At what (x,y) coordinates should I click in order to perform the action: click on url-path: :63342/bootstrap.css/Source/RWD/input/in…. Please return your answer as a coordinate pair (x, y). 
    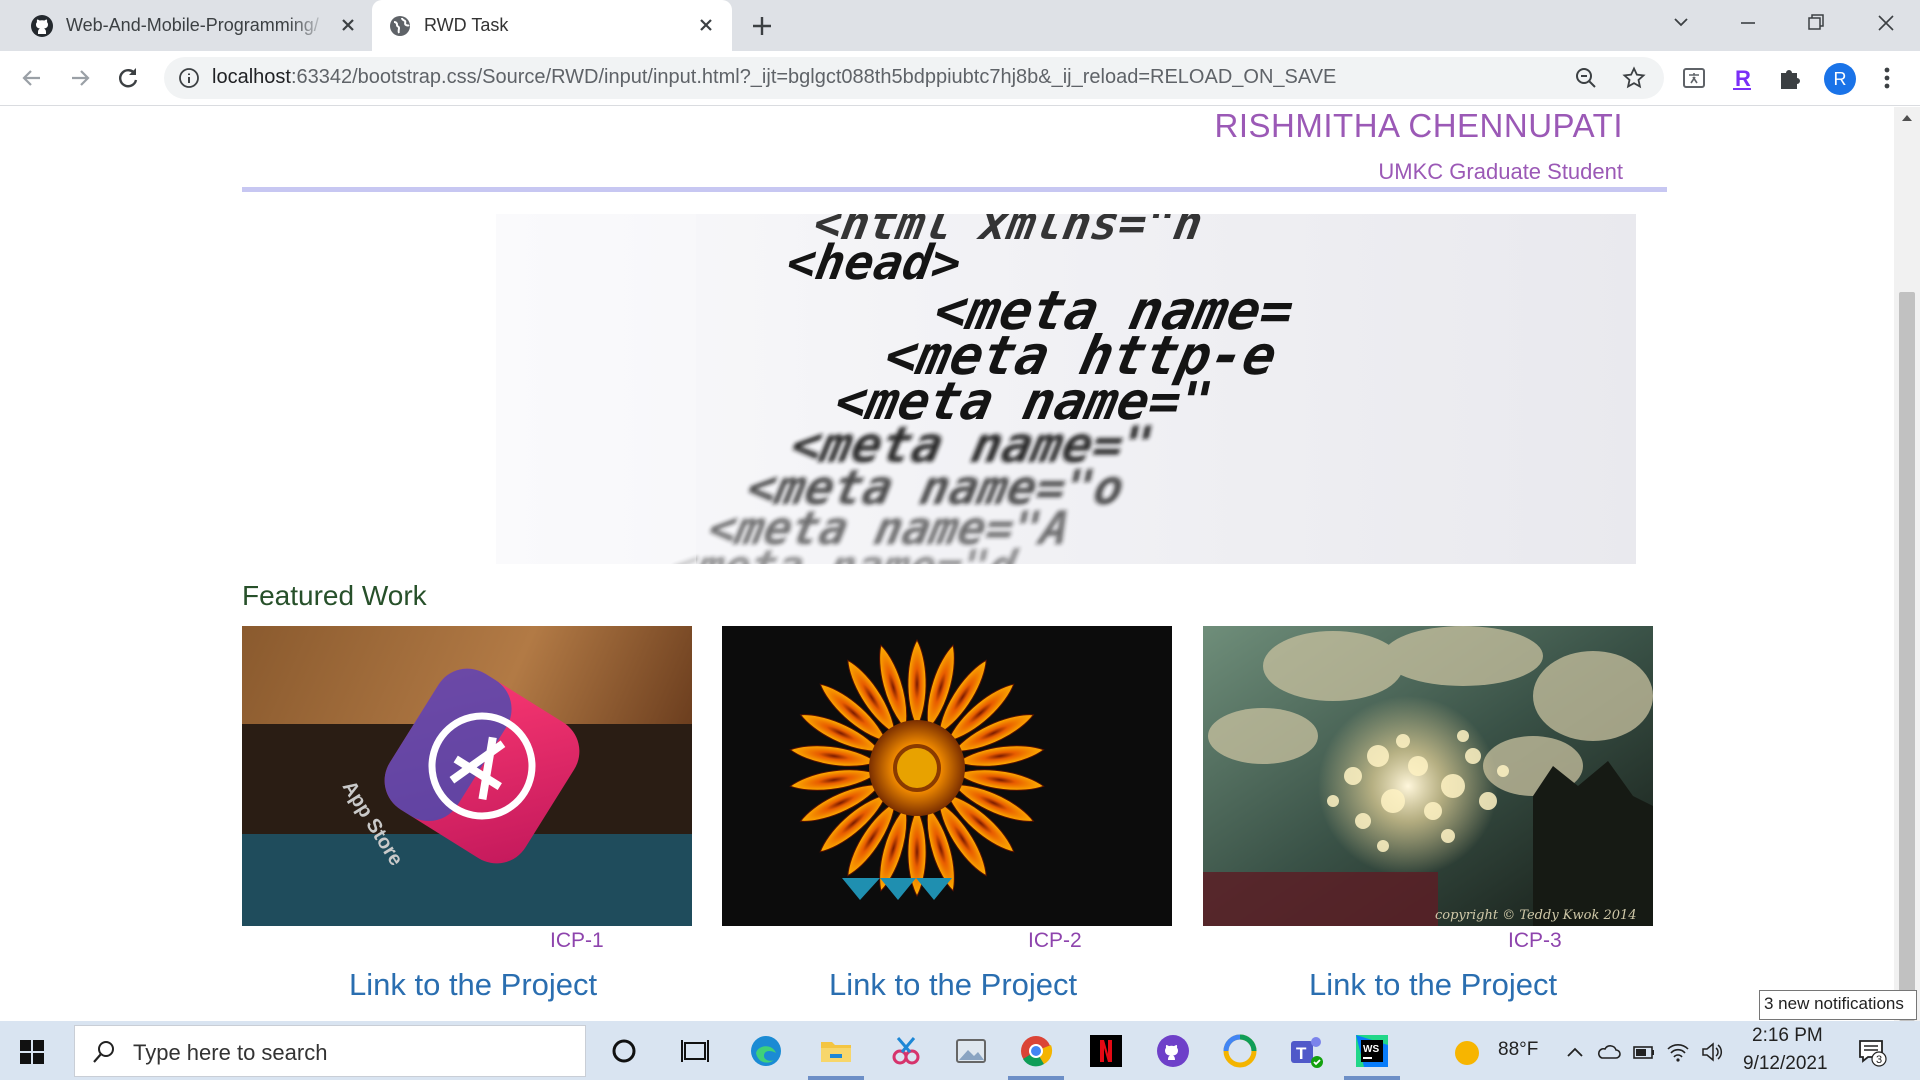
    Looking at the image, I should click on (813, 77).